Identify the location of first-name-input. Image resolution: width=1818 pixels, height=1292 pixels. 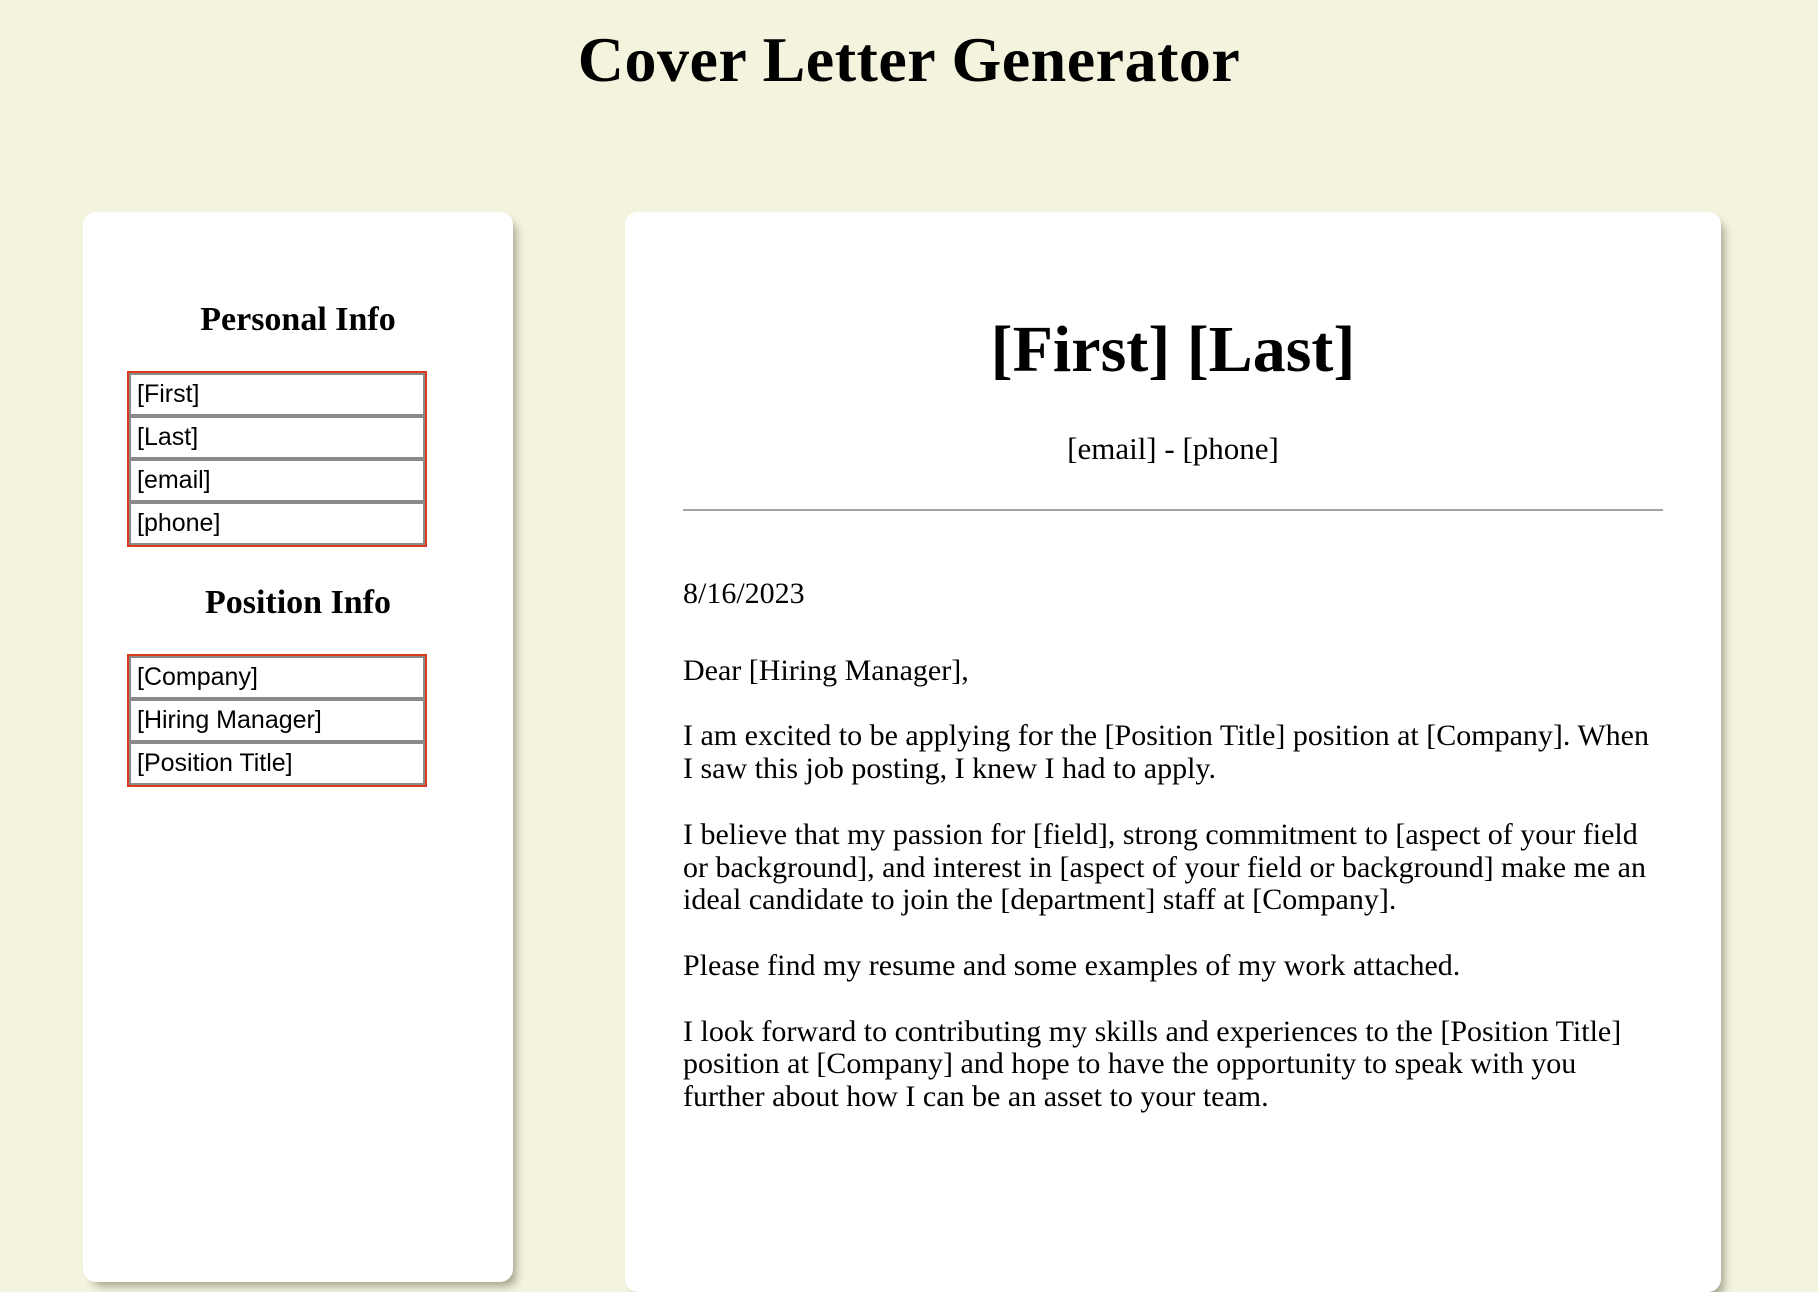
(277, 394).